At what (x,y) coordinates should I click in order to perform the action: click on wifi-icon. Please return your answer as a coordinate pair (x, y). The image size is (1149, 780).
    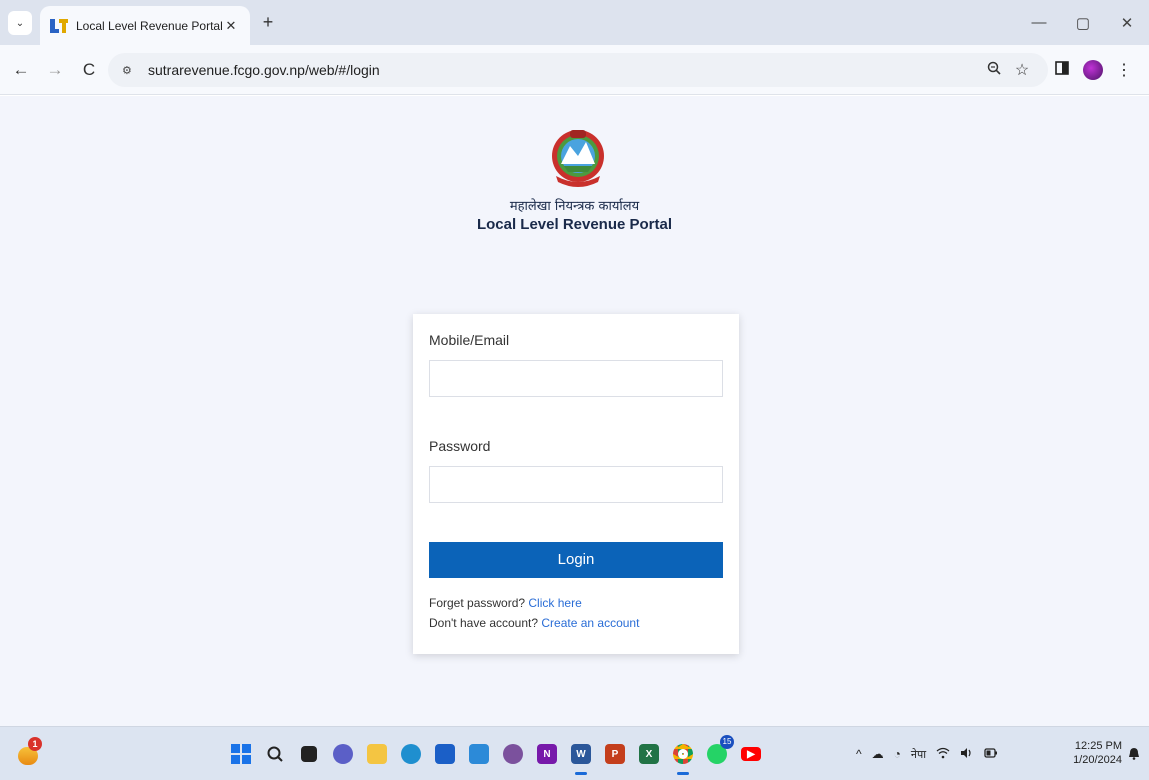
    Looking at the image, I should click on (943, 754).